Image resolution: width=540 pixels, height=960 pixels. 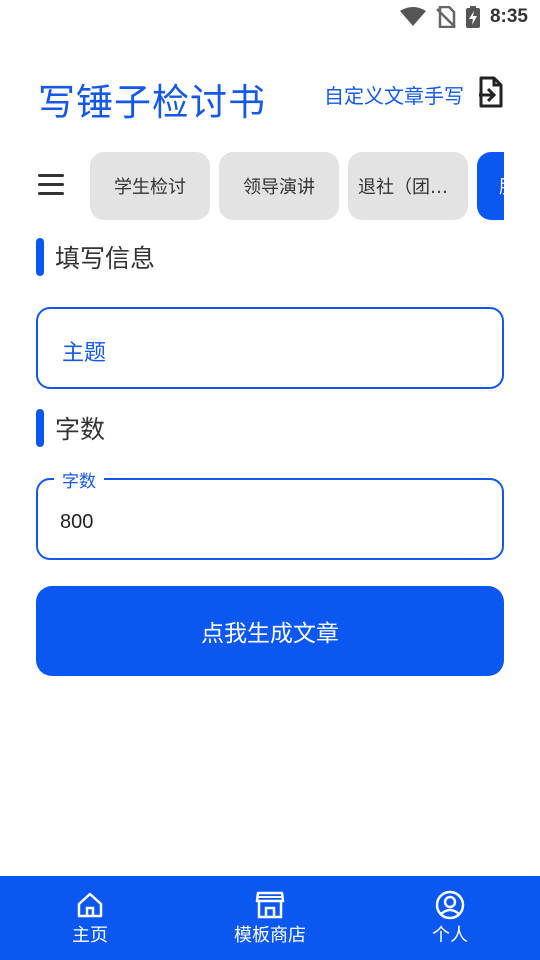 I want to click on status-icons: 8:35, so click(x=463, y=17).